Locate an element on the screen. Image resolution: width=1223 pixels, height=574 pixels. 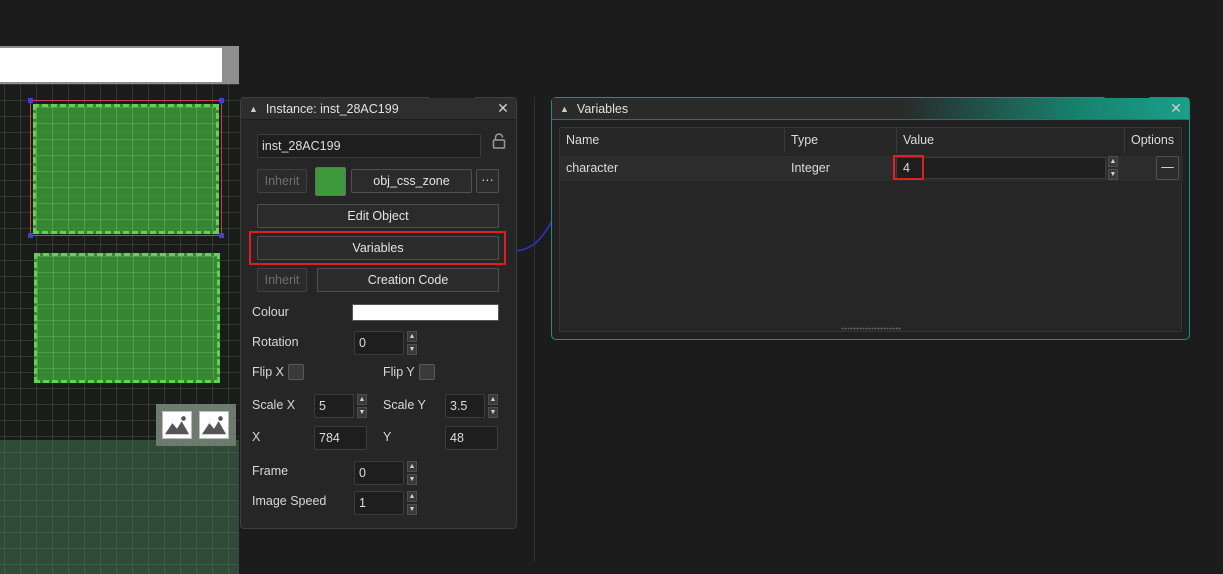
object-sprite-swatch is located at coordinates (330, 181).